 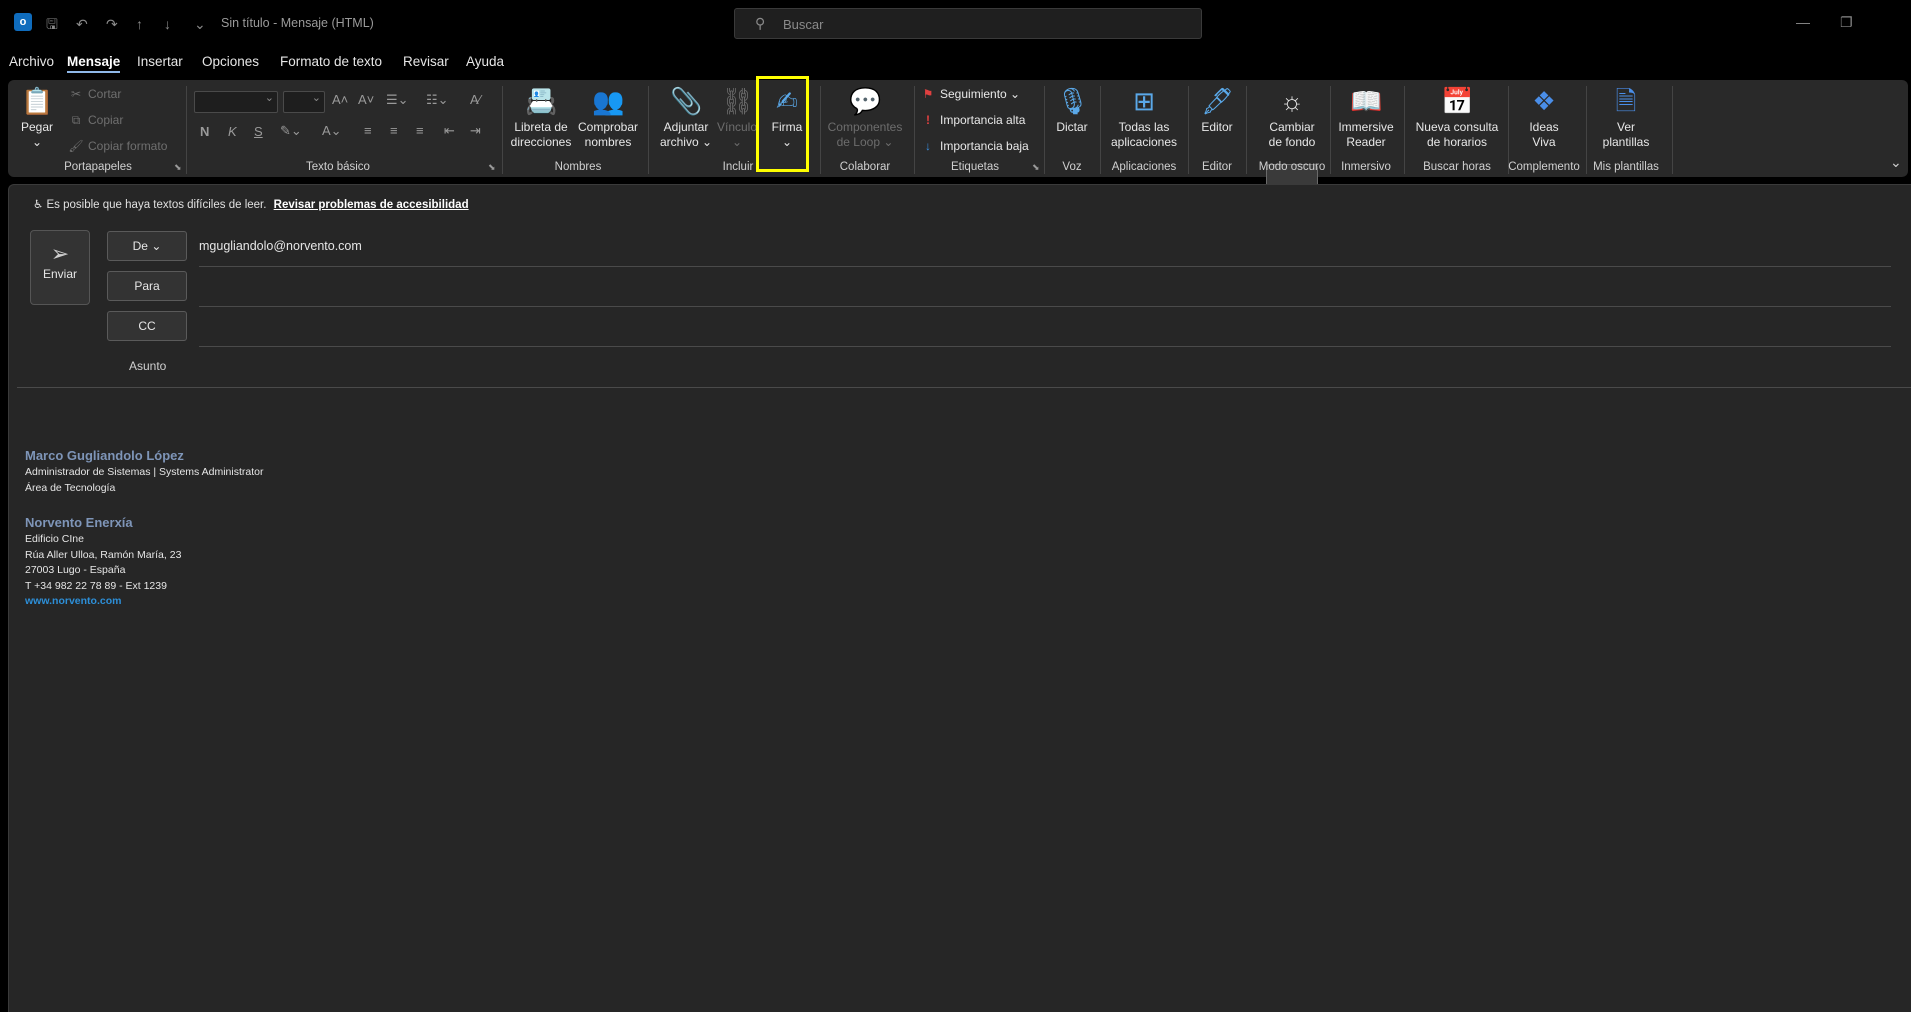 I want to click on numbering-icon: ☷⌄, so click(x=437, y=100).